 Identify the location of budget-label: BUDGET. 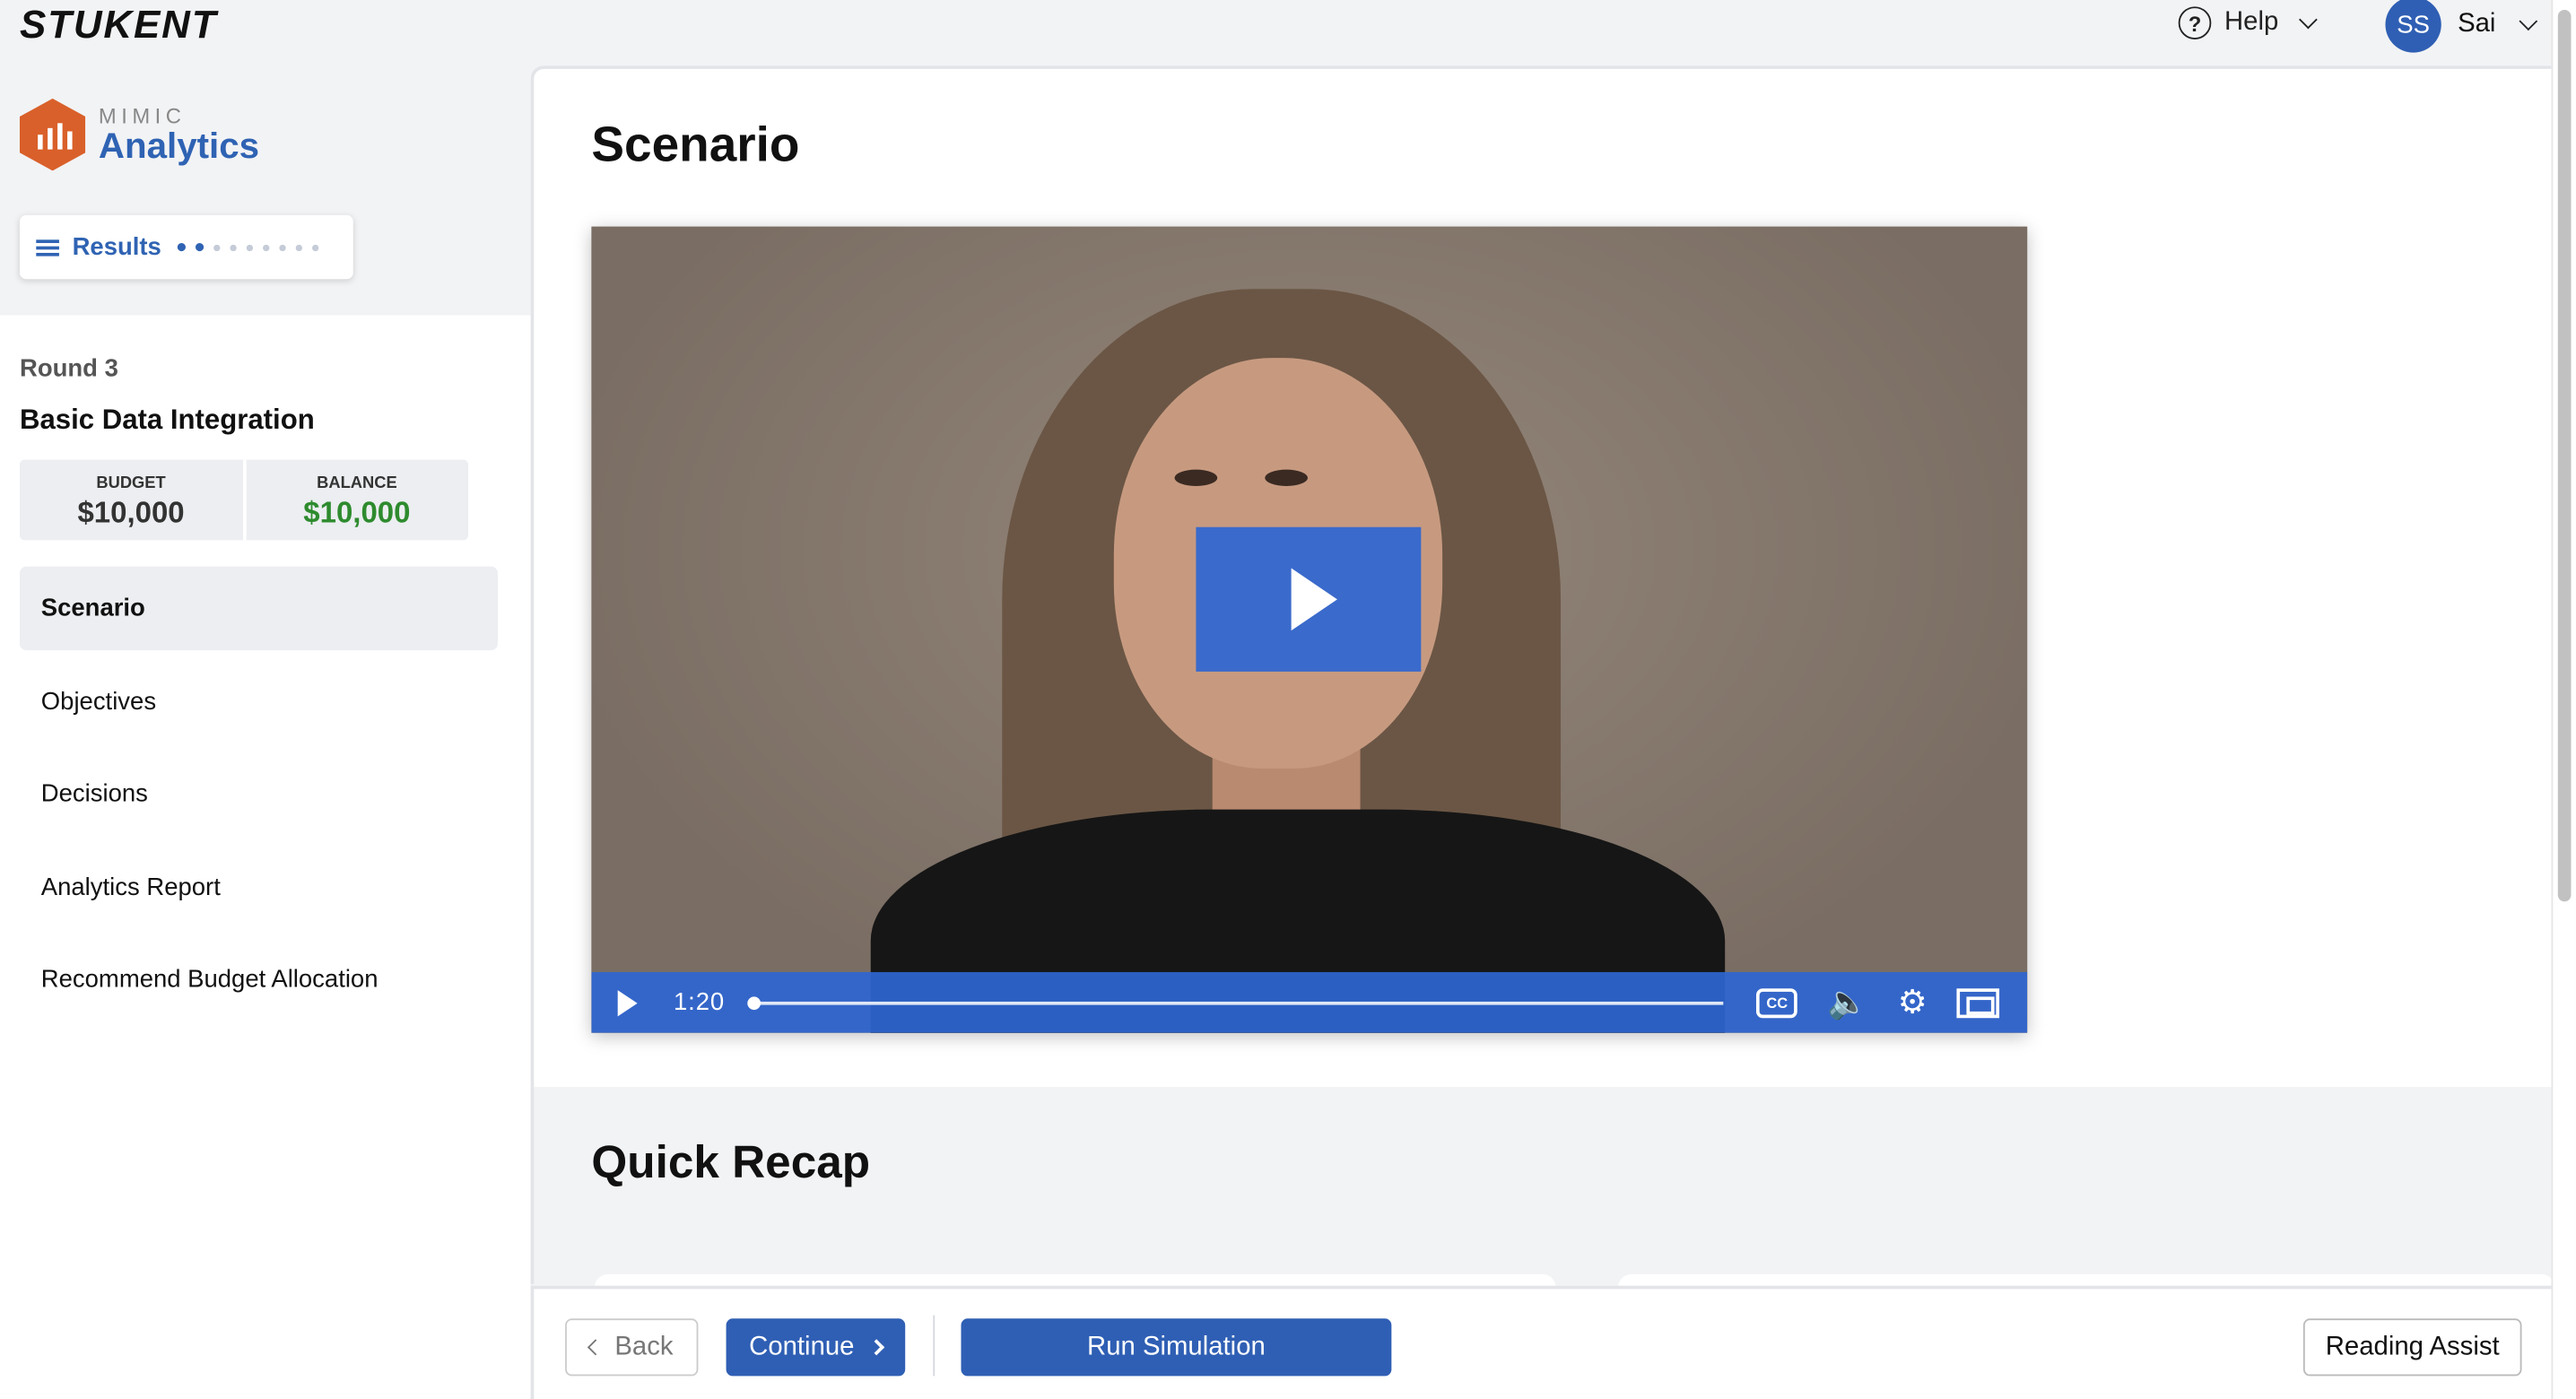
(131, 483).